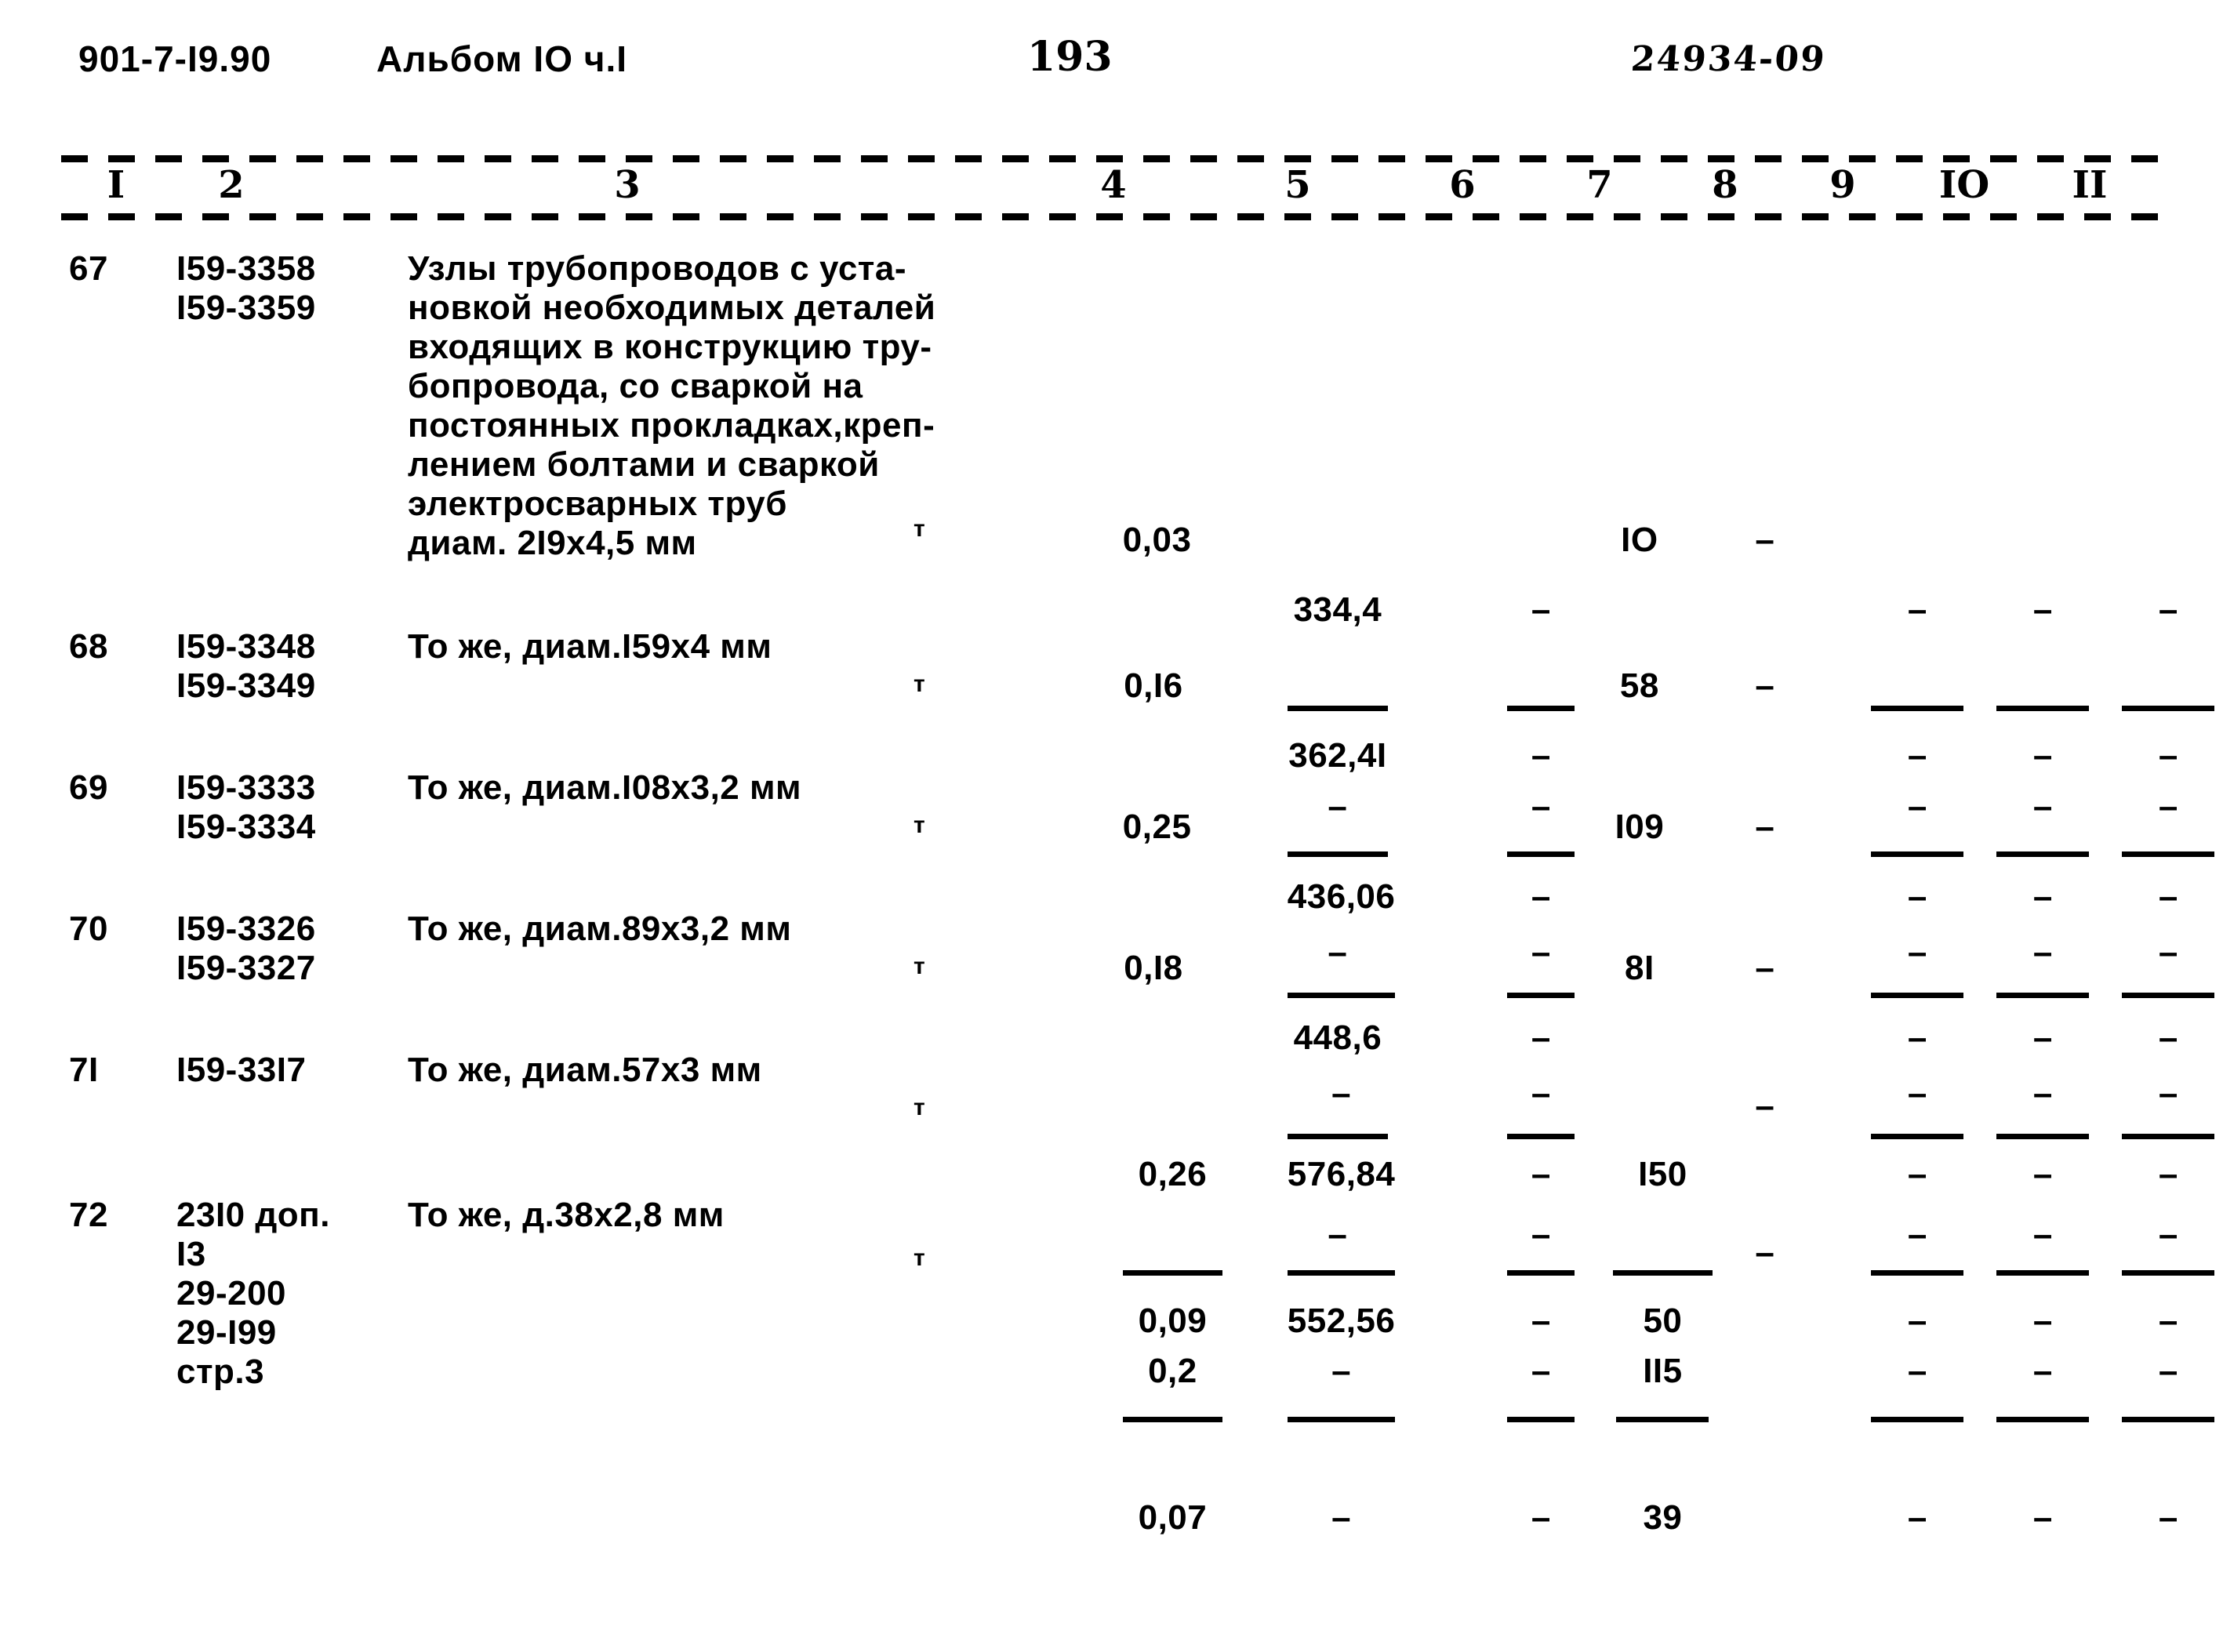 Image resolution: width=2223 pixels, height=1652 pixels. What do you see at coordinates (1599, 827) in the screenshot?
I see `cell-col7: I09` at bounding box center [1599, 827].